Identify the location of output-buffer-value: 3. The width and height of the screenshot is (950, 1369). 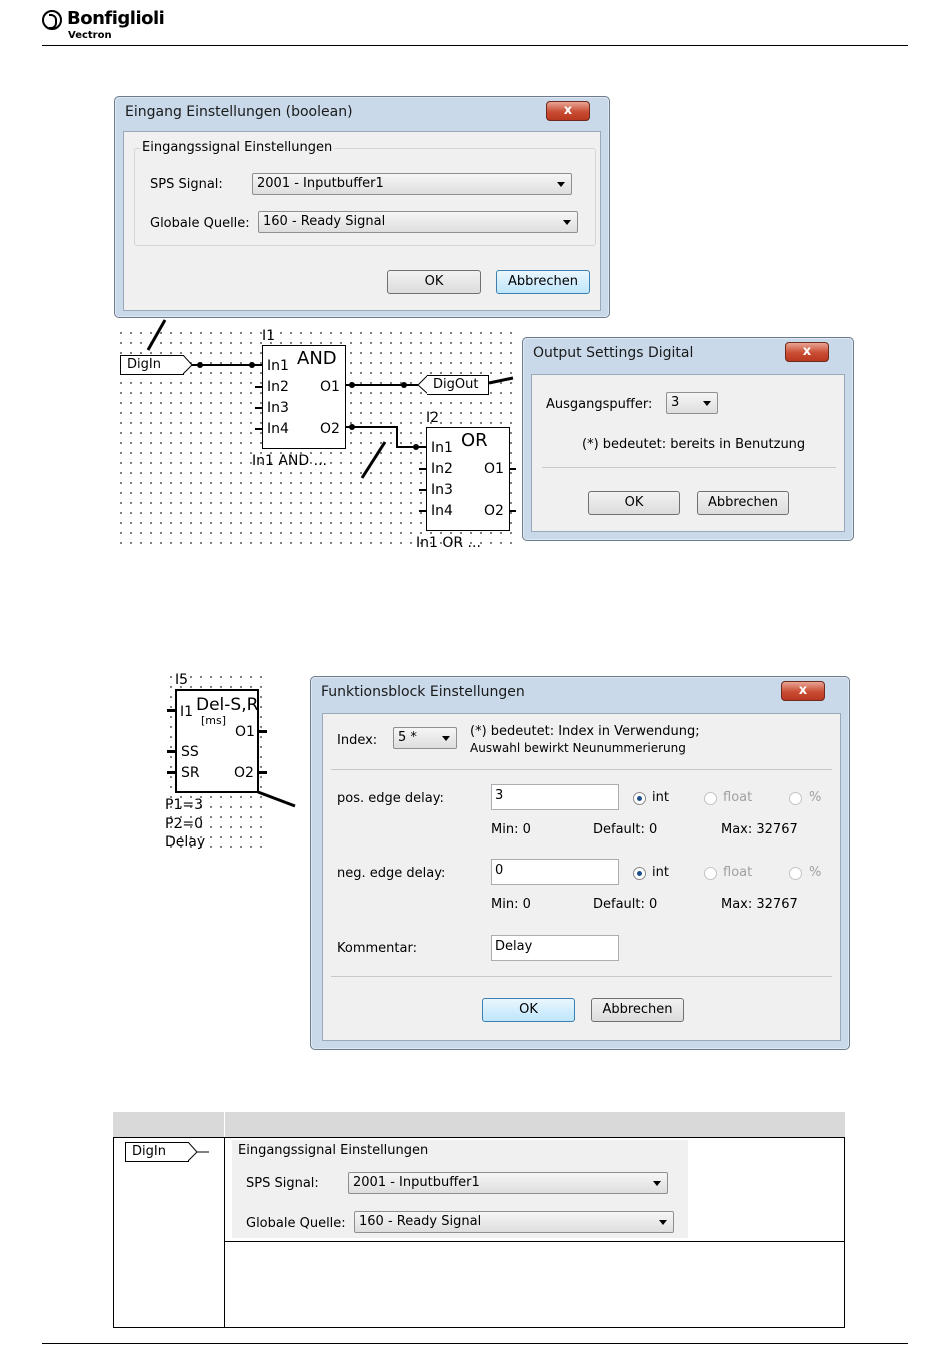
(675, 402).